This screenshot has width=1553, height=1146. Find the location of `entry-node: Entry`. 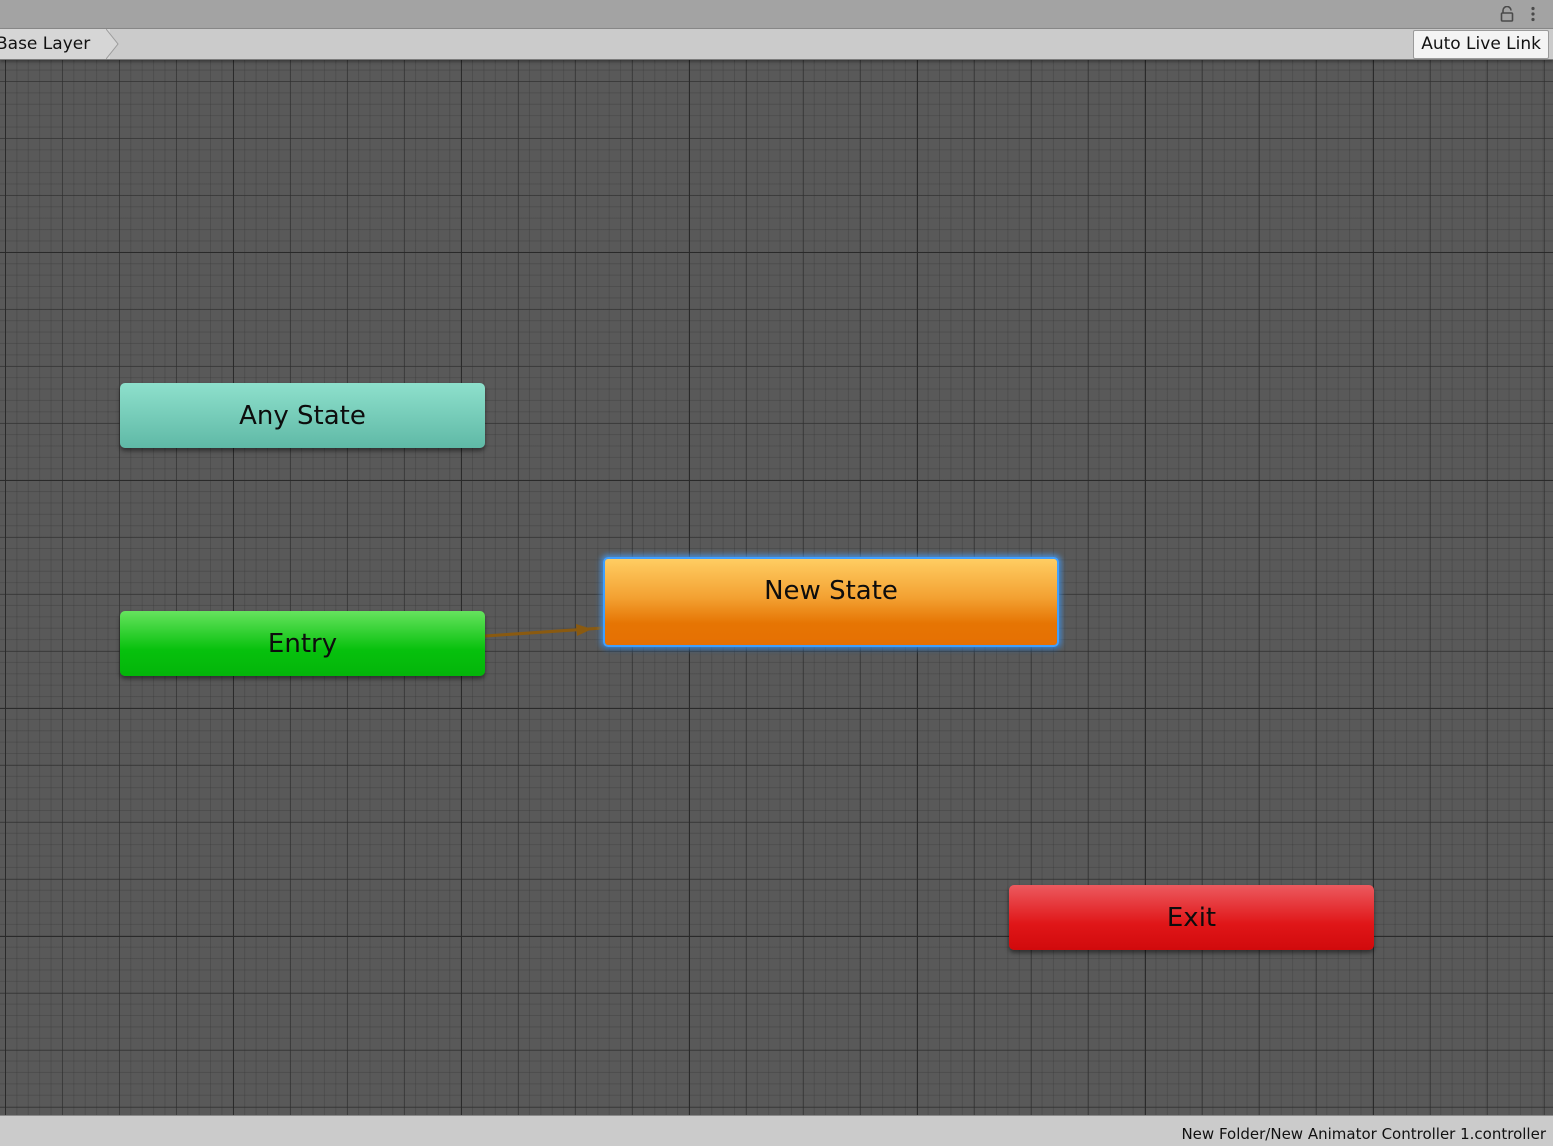

entry-node: Entry is located at coordinates (302, 643).